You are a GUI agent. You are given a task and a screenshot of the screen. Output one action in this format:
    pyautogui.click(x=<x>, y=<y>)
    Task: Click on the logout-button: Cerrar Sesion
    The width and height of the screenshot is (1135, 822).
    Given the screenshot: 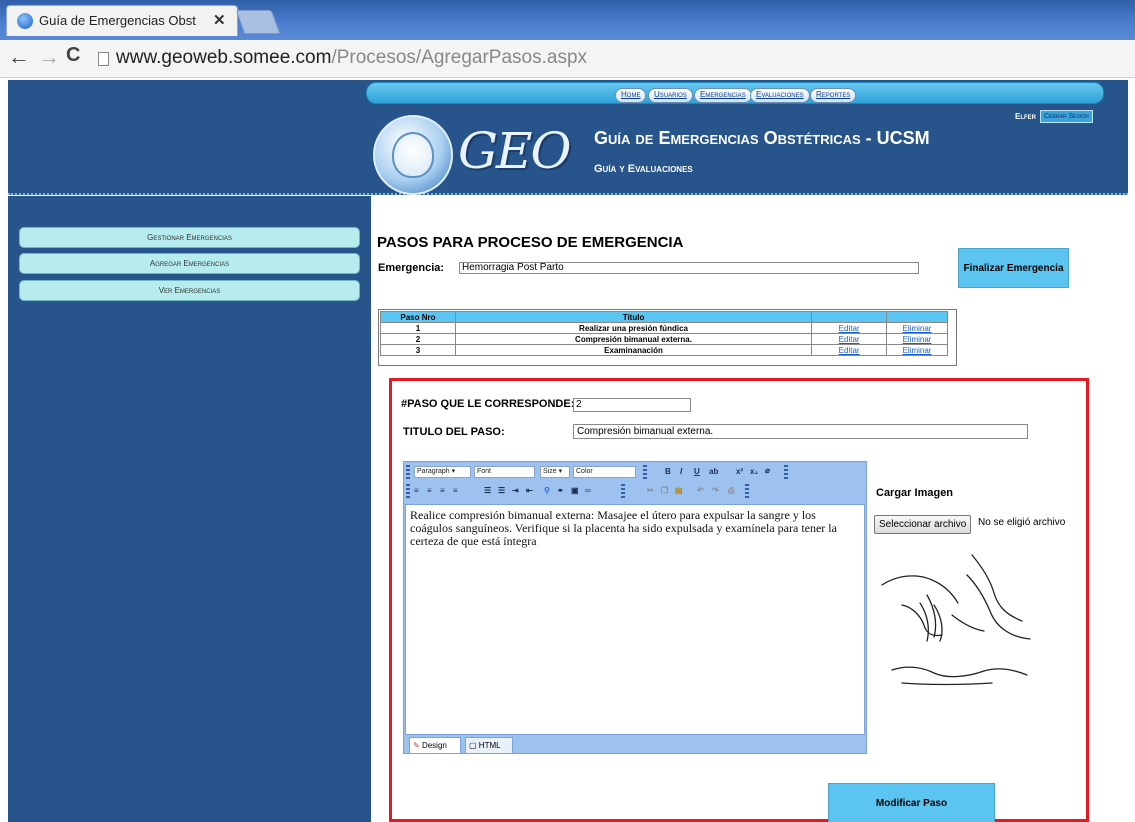 What is the action you would take?
    pyautogui.click(x=1066, y=116)
    